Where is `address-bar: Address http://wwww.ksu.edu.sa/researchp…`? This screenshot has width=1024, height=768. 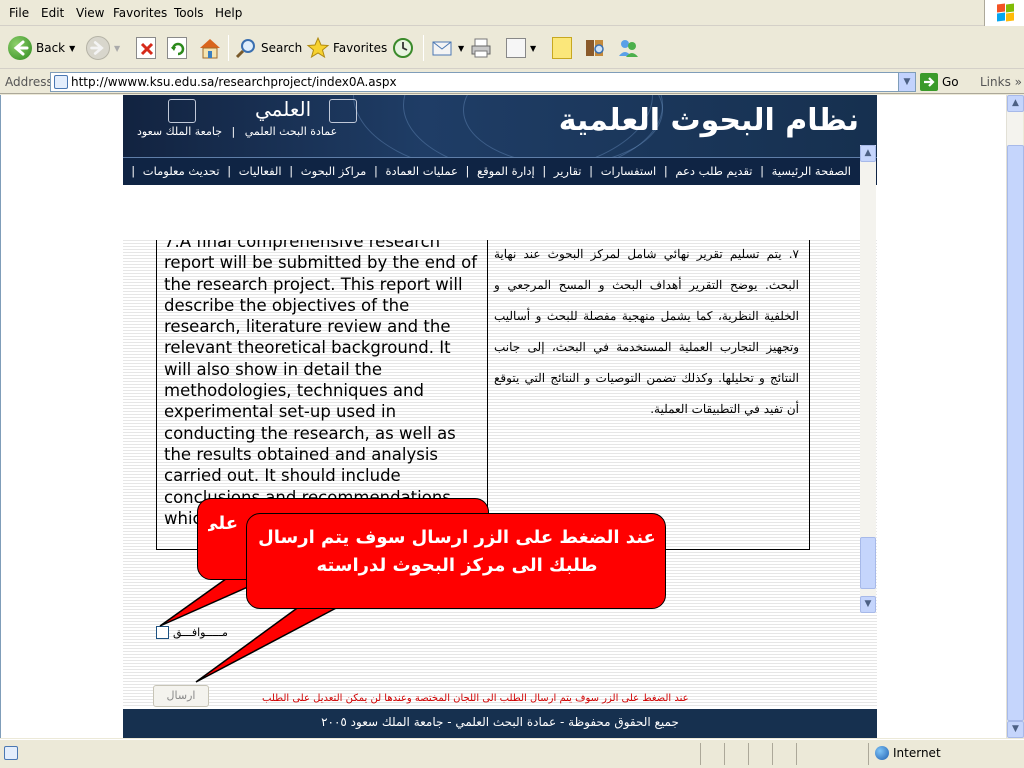
address-bar: Address http://wwww.ksu.edu.sa/researchp… is located at coordinates (512, 82).